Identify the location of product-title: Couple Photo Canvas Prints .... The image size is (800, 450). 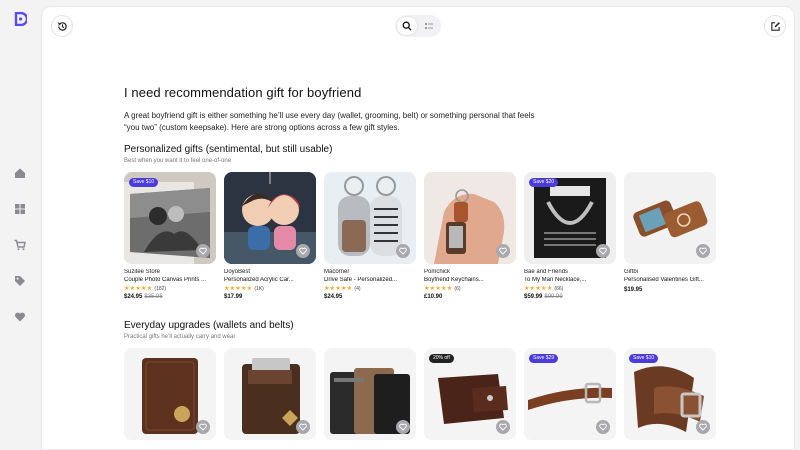
(170, 280).